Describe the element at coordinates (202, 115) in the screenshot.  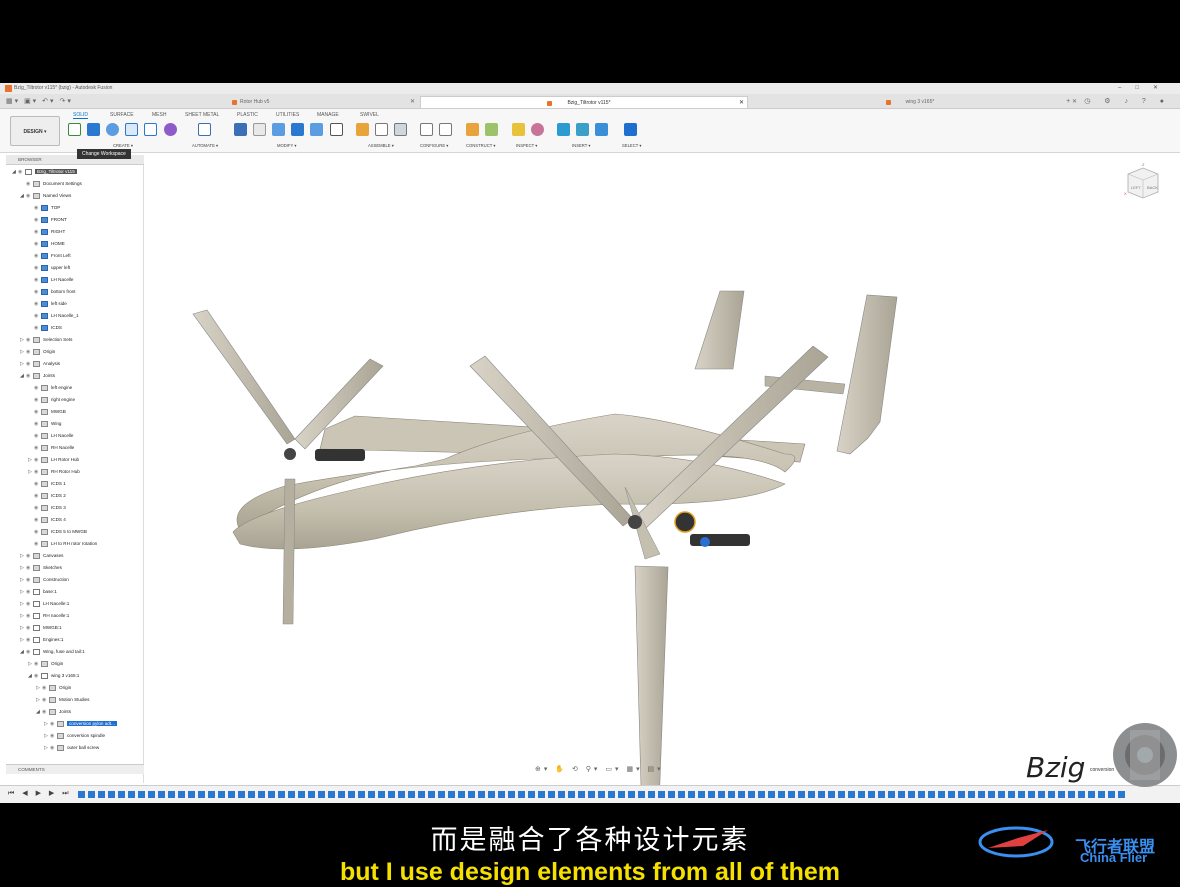
I see `tab-sheet-metal: SHEET METAL` at that location.